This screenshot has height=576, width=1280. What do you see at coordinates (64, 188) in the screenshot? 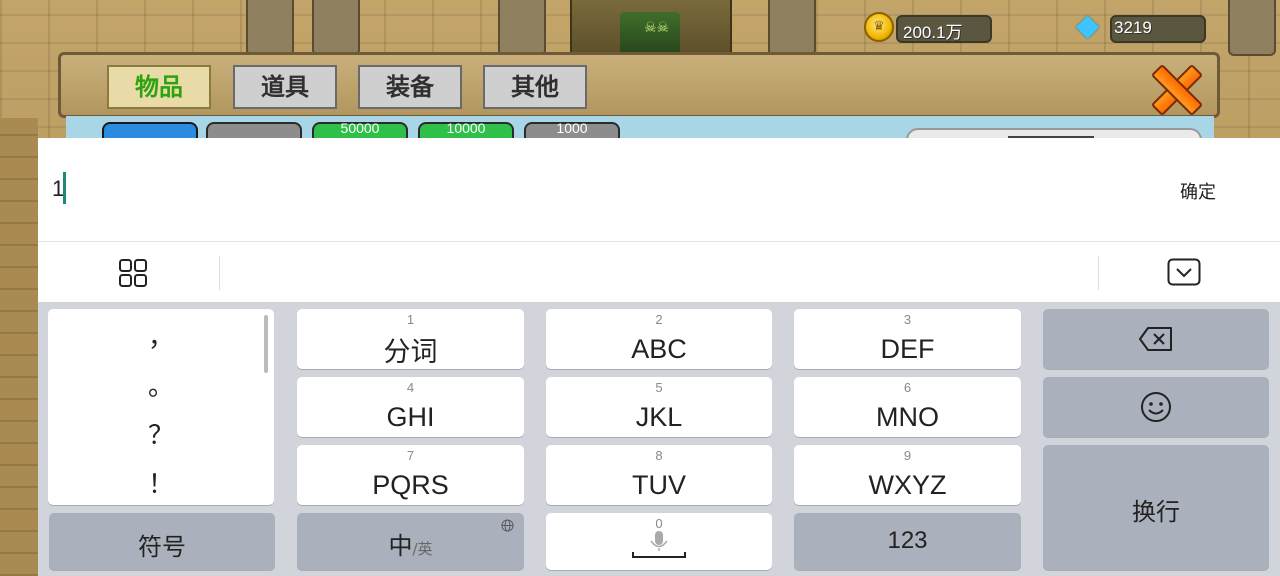
I see `text-caret` at bounding box center [64, 188].